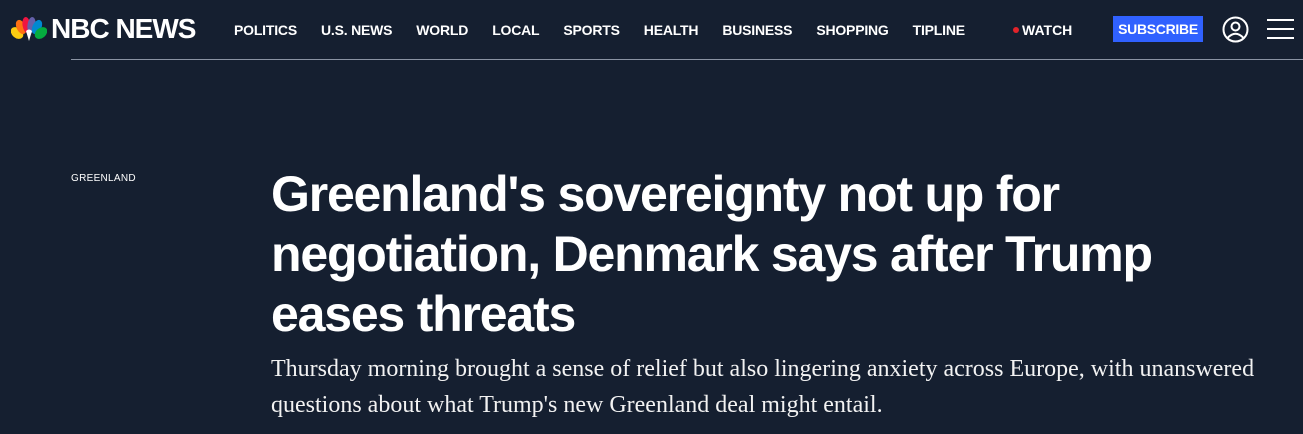  What do you see at coordinates (357, 30) in the screenshot?
I see `nav-item-us-news: U.S. NEWS` at bounding box center [357, 30].